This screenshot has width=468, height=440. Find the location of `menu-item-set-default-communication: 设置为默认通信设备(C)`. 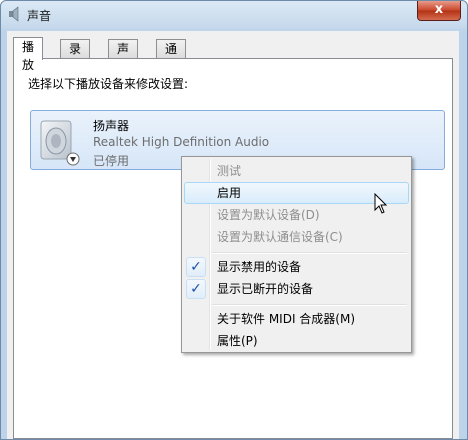

menu-item-set-default-communication: 设置为默认通信设备(C) is located at coordinates (296, 237).